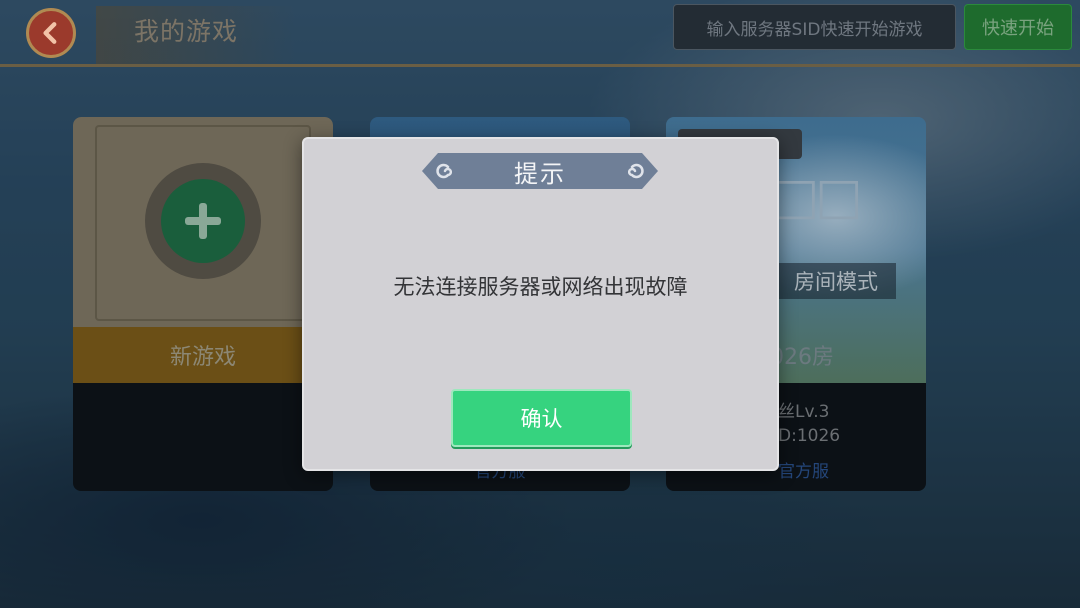 The width and height of the screenshot is (1080, 608). I want to click on add-game-button, so click(203, 221).